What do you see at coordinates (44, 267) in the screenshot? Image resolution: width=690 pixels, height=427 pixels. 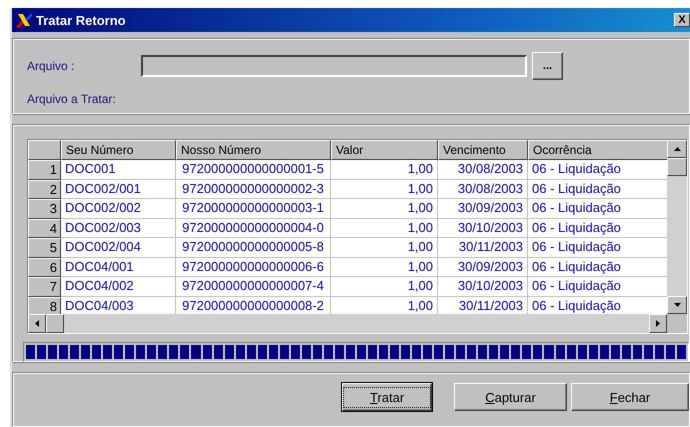 I see `row-header: 6` at bounding box center [44, 267].